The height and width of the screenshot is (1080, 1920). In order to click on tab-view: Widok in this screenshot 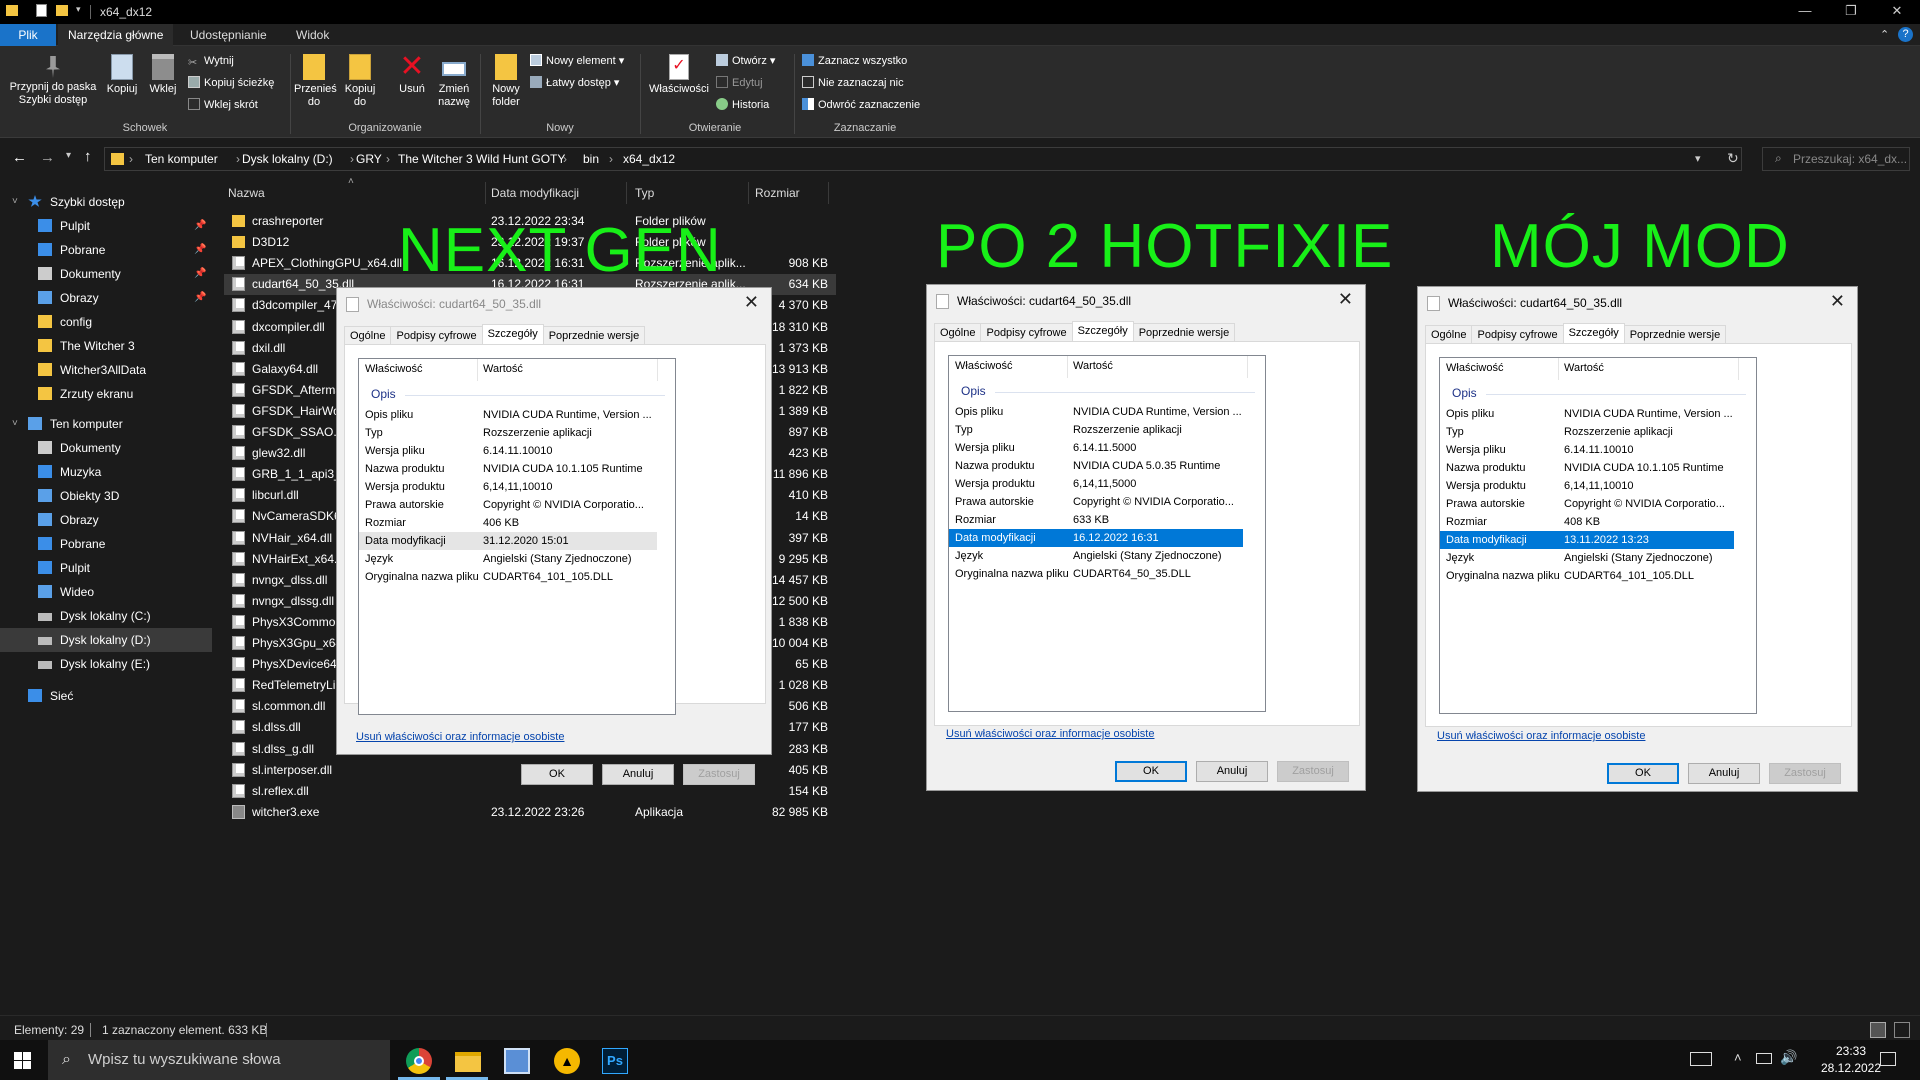, I will do `click(312, 35)`.